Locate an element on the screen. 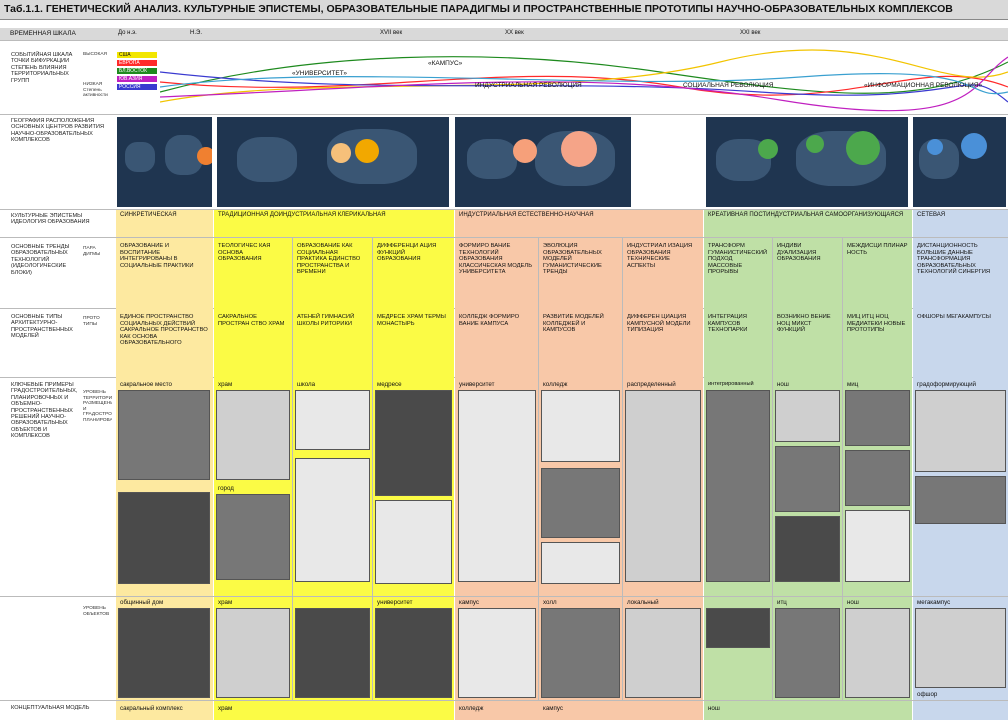 The height and width of the screenshot is (720, 1008). concept-cell: кампус is located at coordinates (553, 708).